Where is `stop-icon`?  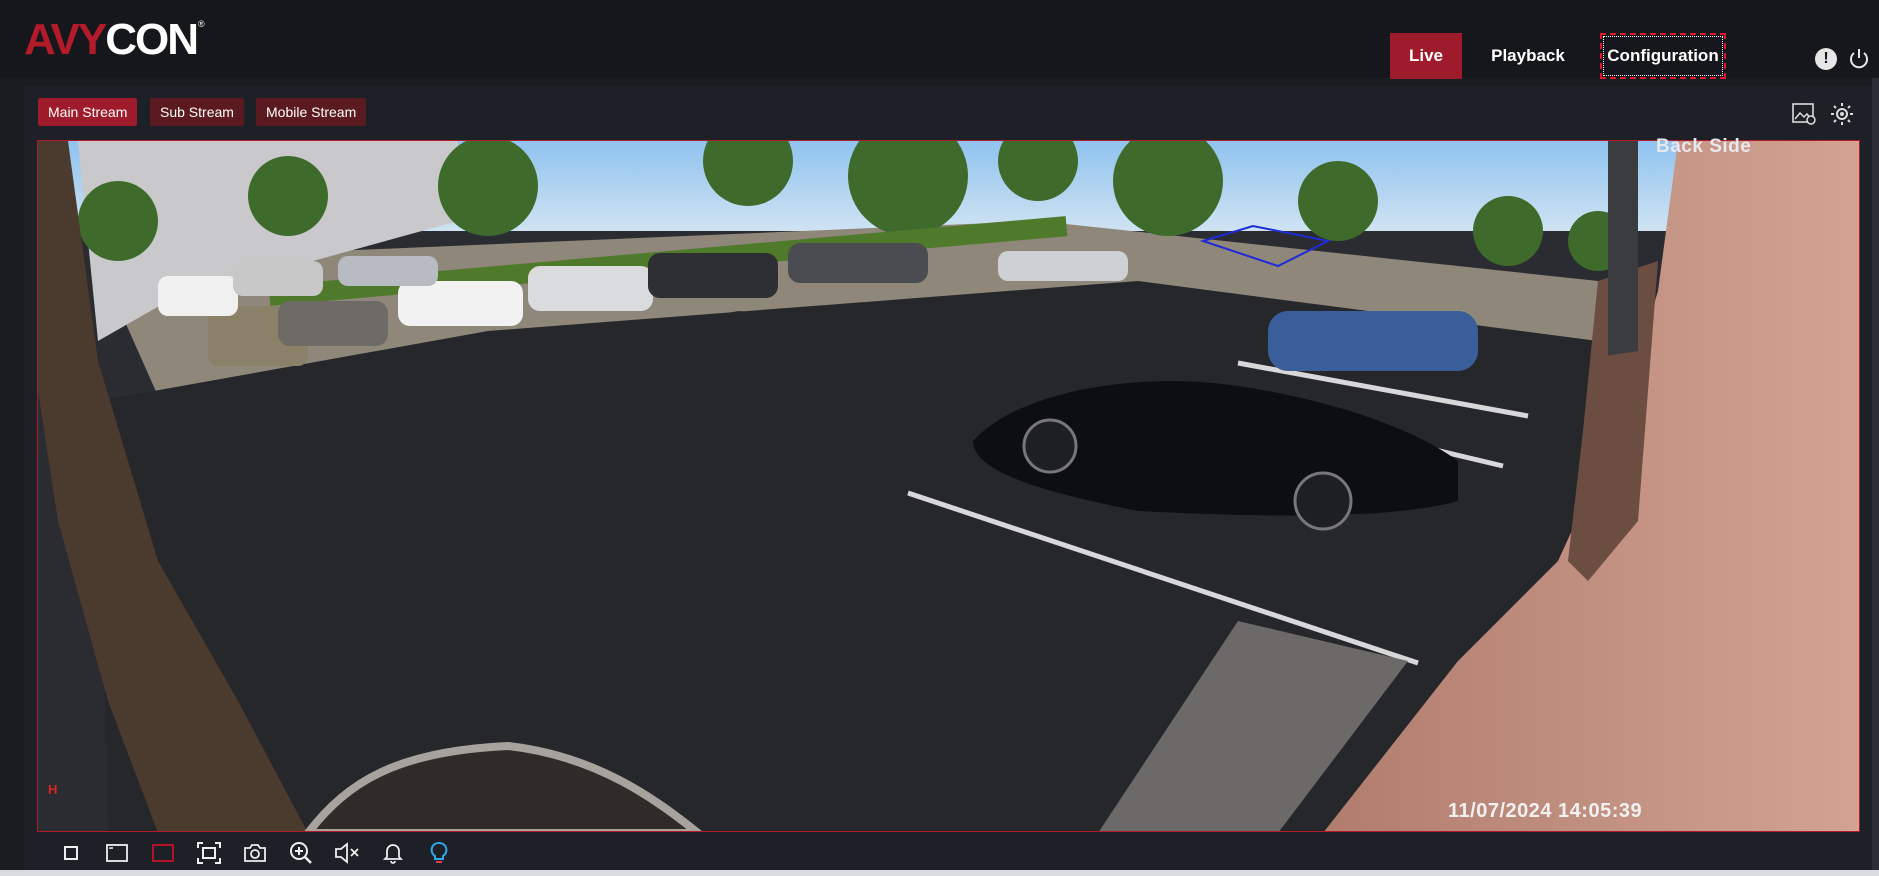
stop-icon is located at coordinates (71, 853).